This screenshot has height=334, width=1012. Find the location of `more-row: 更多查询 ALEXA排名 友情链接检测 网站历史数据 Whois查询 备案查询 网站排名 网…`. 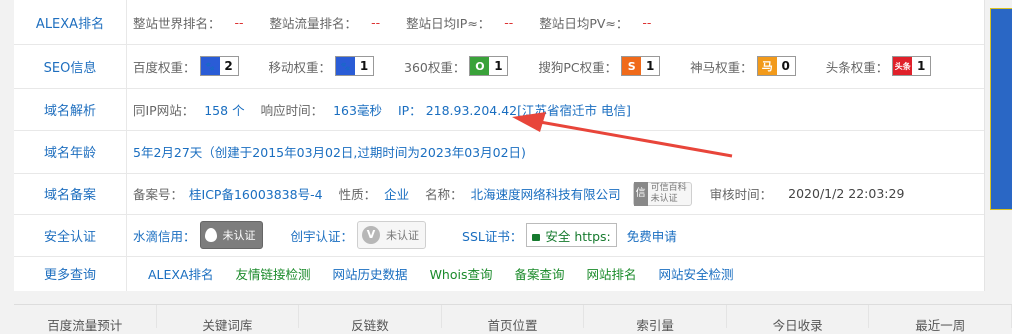

more-row: 更多查询 ALEXA排名 友情链接检测 网站历史数据 Whois查询 备案查询 网站排名 网… is located at coordinates (499, 273).